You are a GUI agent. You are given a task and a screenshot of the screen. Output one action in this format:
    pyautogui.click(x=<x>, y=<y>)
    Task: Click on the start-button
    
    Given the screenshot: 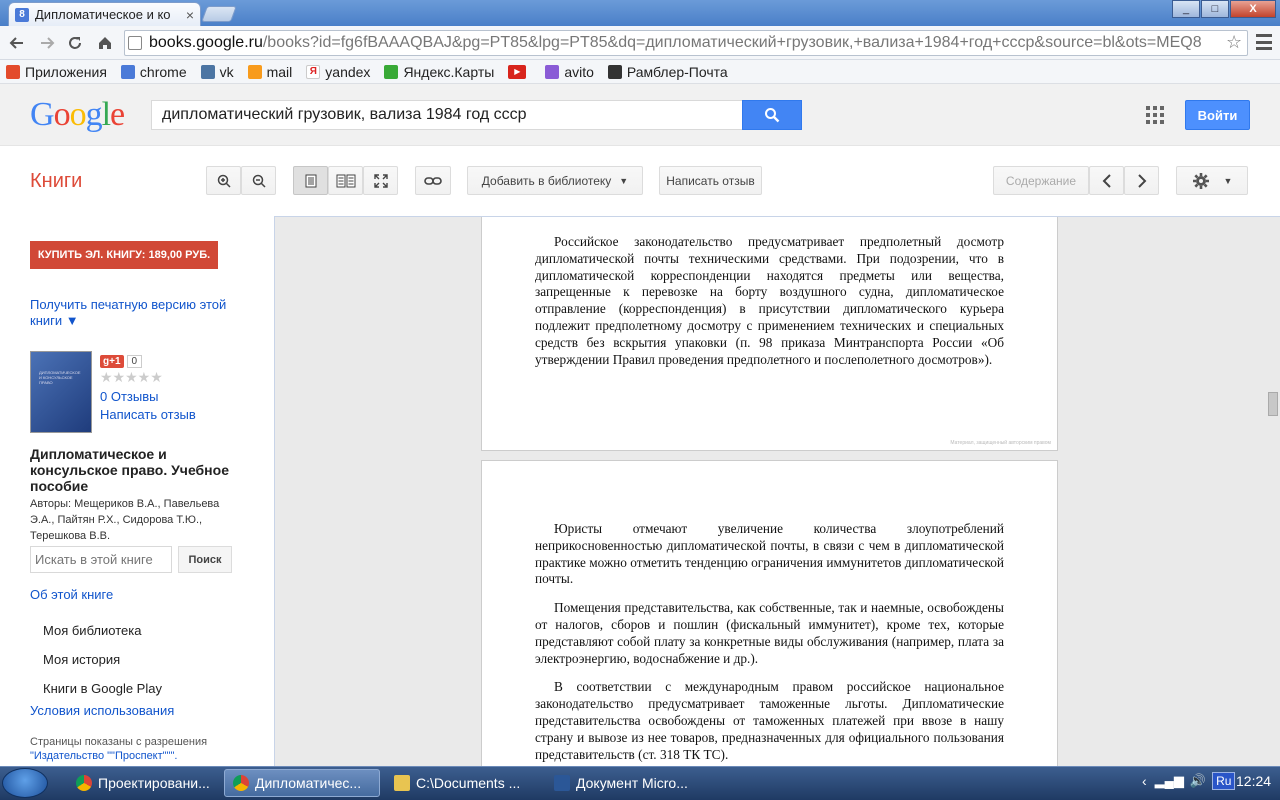 What is the action you would take?
    pyautogui.click(x=25, y=783)
    